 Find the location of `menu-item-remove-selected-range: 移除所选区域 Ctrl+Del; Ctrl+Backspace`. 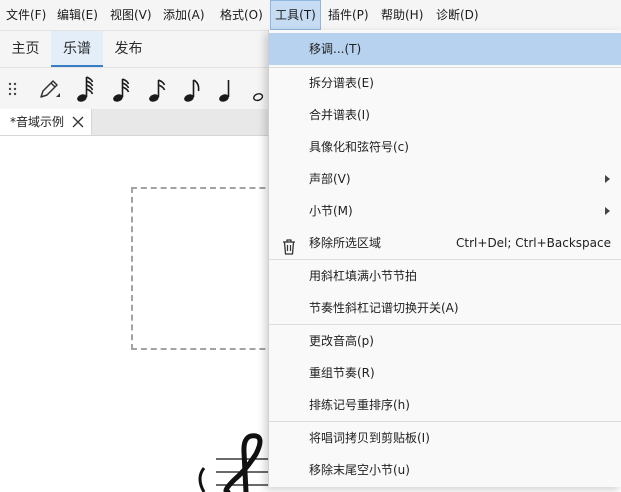

menu-item-remove-selected-range: 移除所选区域 Ctrl+Del; Ctrl+Backspace is located at coordinates (445, 243).